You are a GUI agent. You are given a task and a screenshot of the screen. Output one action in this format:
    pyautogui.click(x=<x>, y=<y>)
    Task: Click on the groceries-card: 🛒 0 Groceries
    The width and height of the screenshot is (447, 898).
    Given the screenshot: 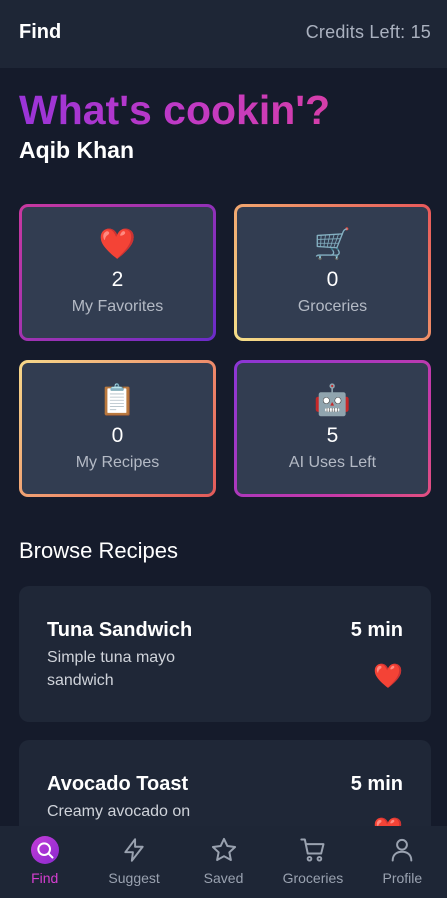 What is the action you would take?
    pyautogui.click(x=332, y=272)
    